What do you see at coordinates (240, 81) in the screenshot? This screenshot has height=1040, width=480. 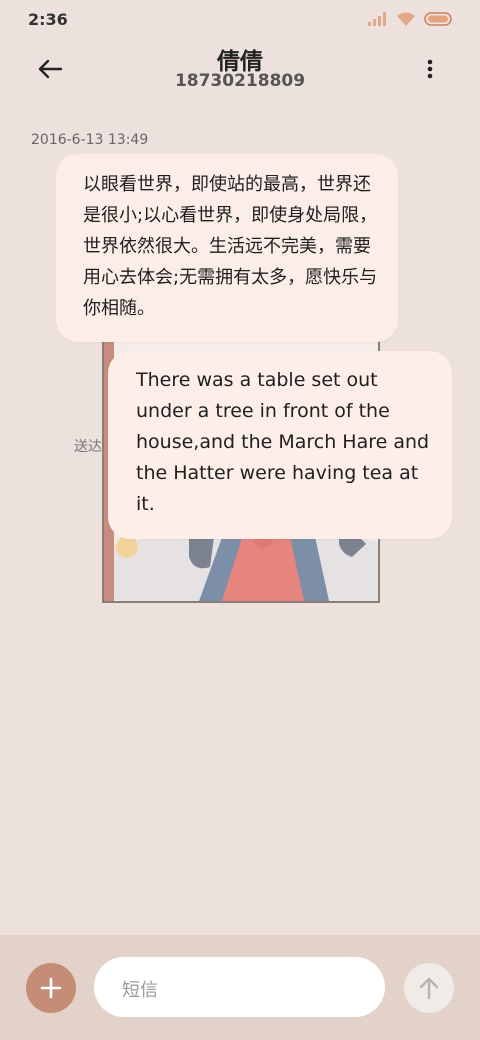 I see `contact-number: 18730218809` at bounding box center [240, 81].